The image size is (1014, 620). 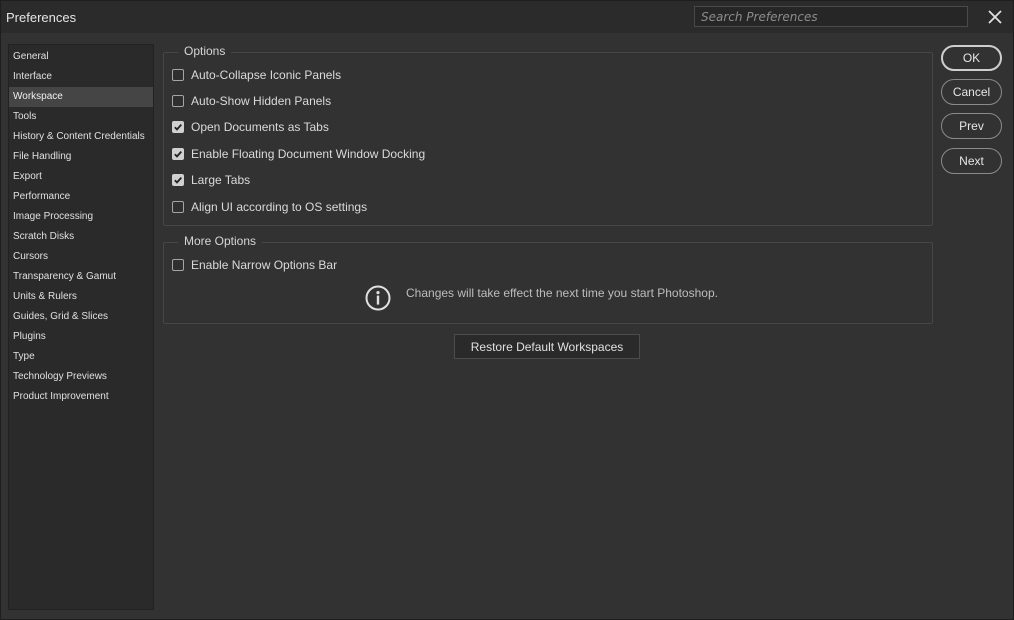 What do you see at coordinates (308, 154) in the screenshot?
I see `option-label: Enable Floating Document Window Docking` at bounding box center [308, 154].